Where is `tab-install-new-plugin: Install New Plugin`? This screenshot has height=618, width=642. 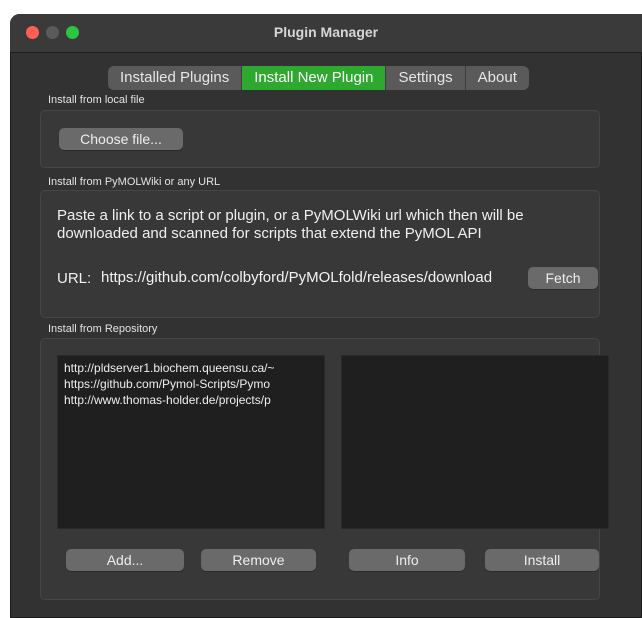
tab-install-new-plugin: Install New Plugin is located at coordinates (314, 78).